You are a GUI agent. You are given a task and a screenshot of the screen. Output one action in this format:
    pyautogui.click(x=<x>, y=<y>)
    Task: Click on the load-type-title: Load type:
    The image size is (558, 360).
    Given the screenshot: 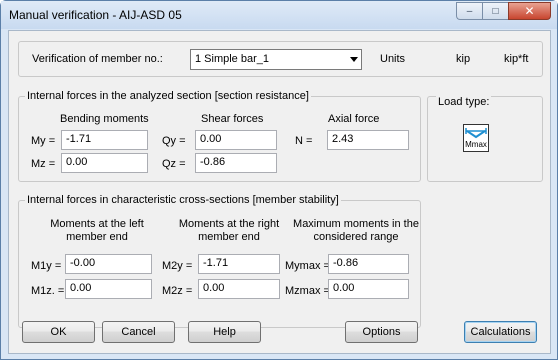 What is the action you would take?
    pyautogui.click(x=464, y=102)
    